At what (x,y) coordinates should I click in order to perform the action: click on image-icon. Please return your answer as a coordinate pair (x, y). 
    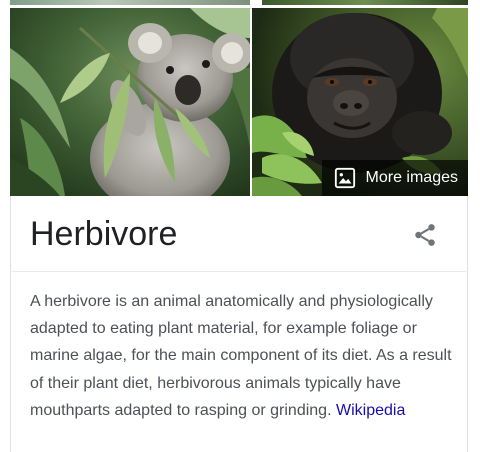
    Looking at the image, I should click on (344, 178).